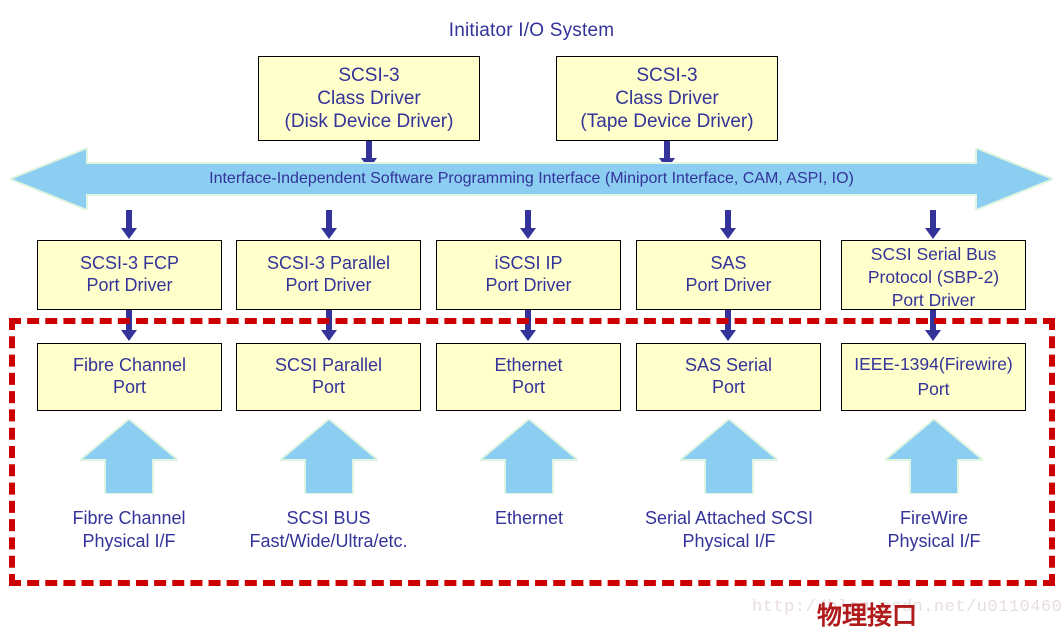 This screenshot has height=632, width=1063. I want to click on class-driver-disk-line3: (Disk Device Driver), so click(369, 122).